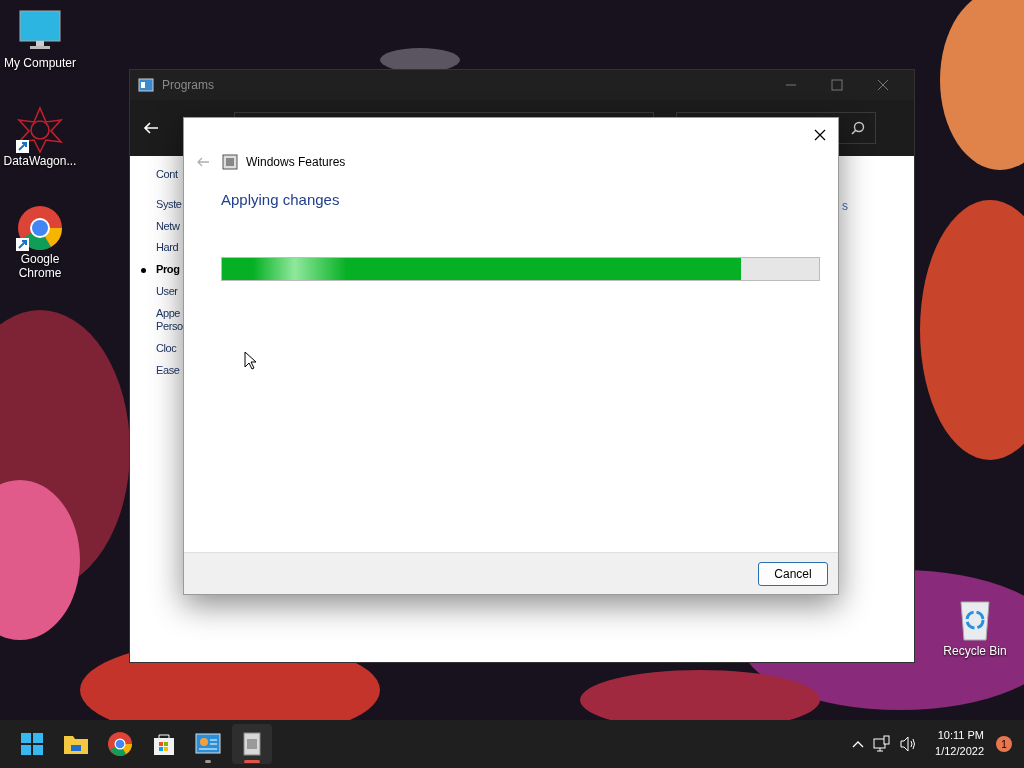  I want to click on start-icon, so click(32, 744).